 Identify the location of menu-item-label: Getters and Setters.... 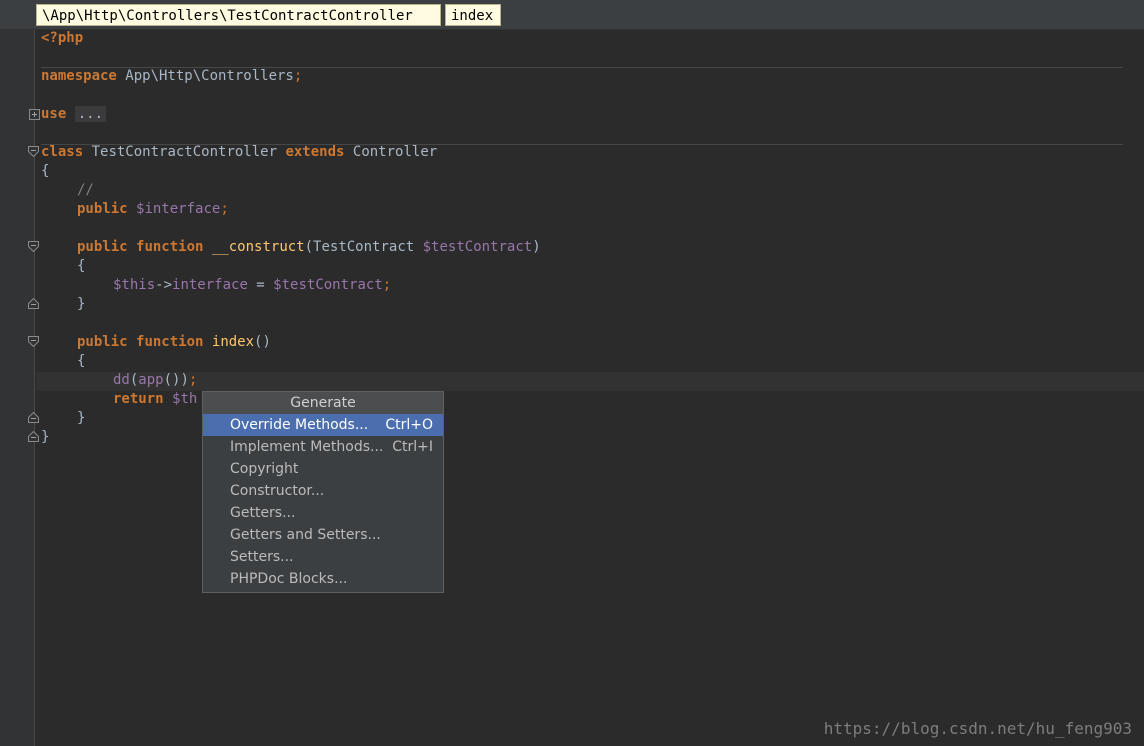
(305, 535).